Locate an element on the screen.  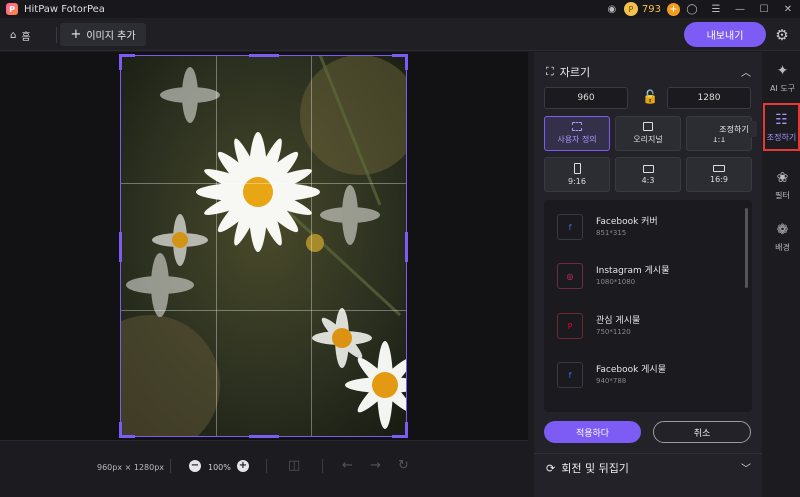
widescreen-icon is located at coordinates (719, 168).